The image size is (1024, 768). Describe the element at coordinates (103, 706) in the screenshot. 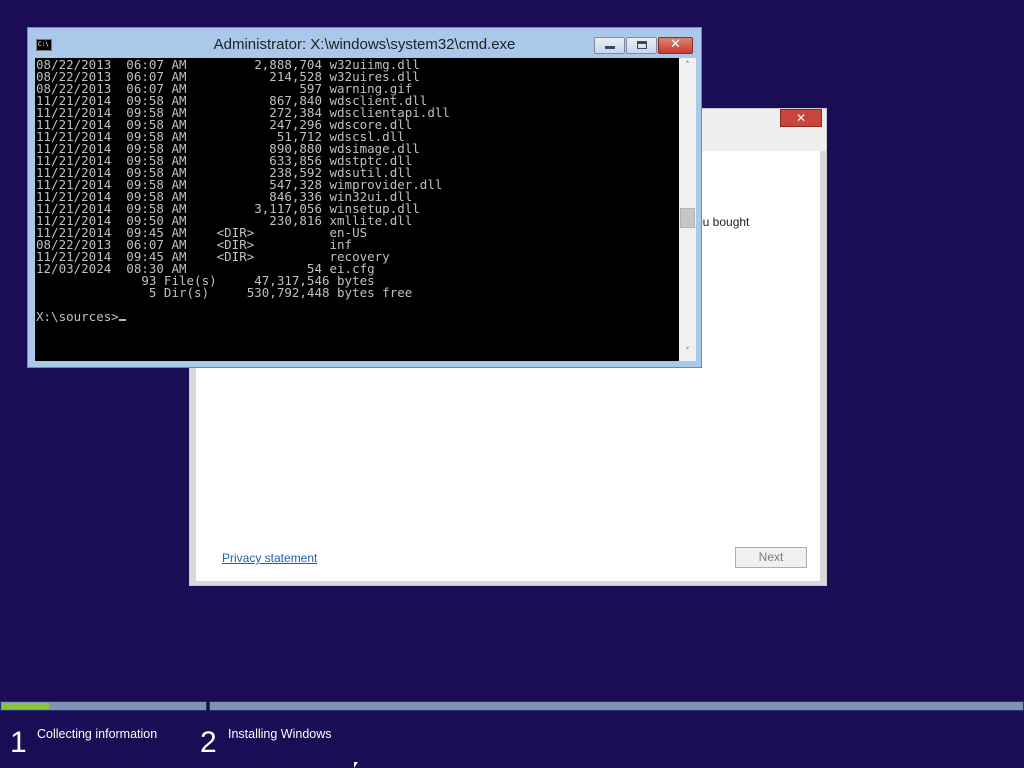

I see `progress-track-collecting` at that location.